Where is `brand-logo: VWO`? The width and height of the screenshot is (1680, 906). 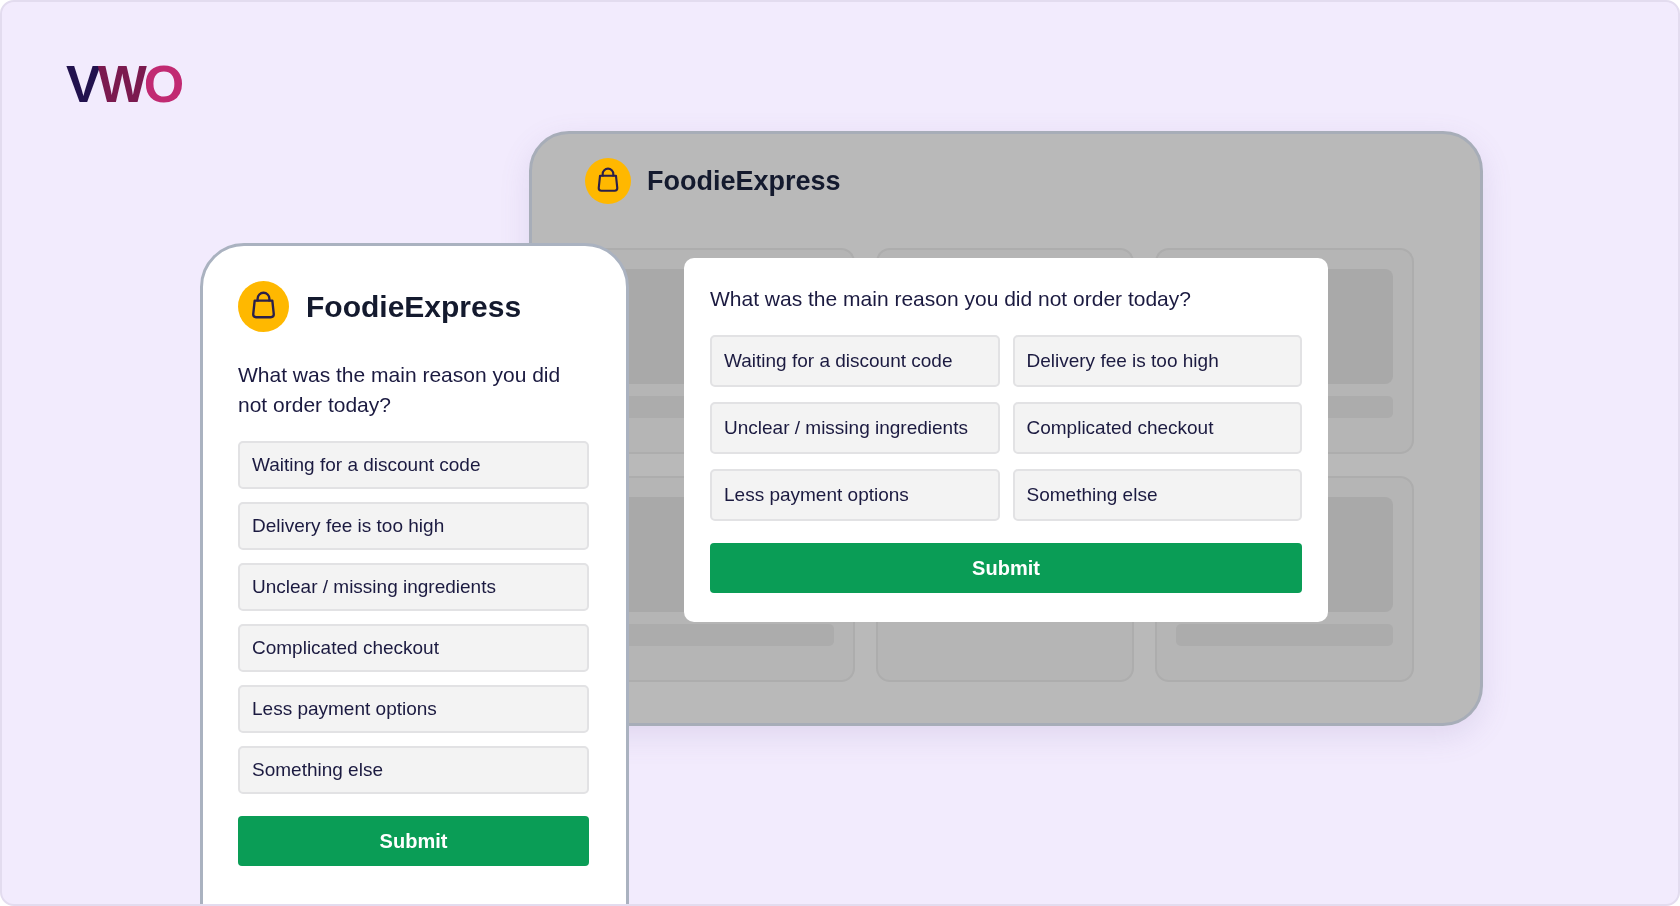 brand-logo: VWO is located at coordinates (124, 84).